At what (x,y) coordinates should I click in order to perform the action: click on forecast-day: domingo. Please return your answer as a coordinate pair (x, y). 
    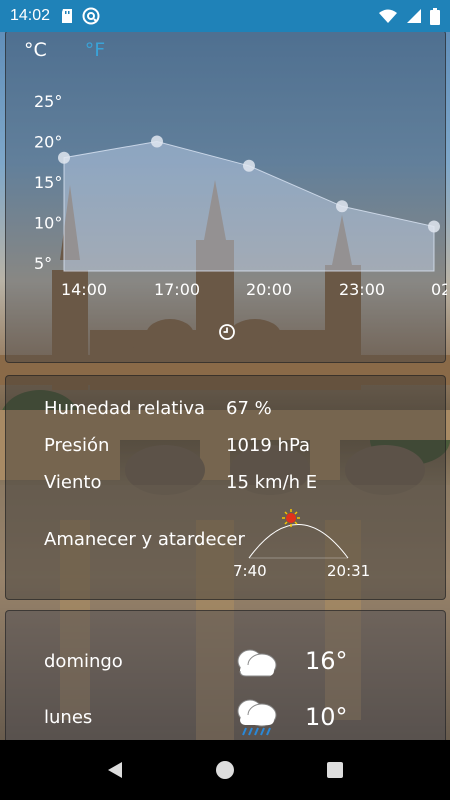
    Looking at the image, I should click on (83, 661).